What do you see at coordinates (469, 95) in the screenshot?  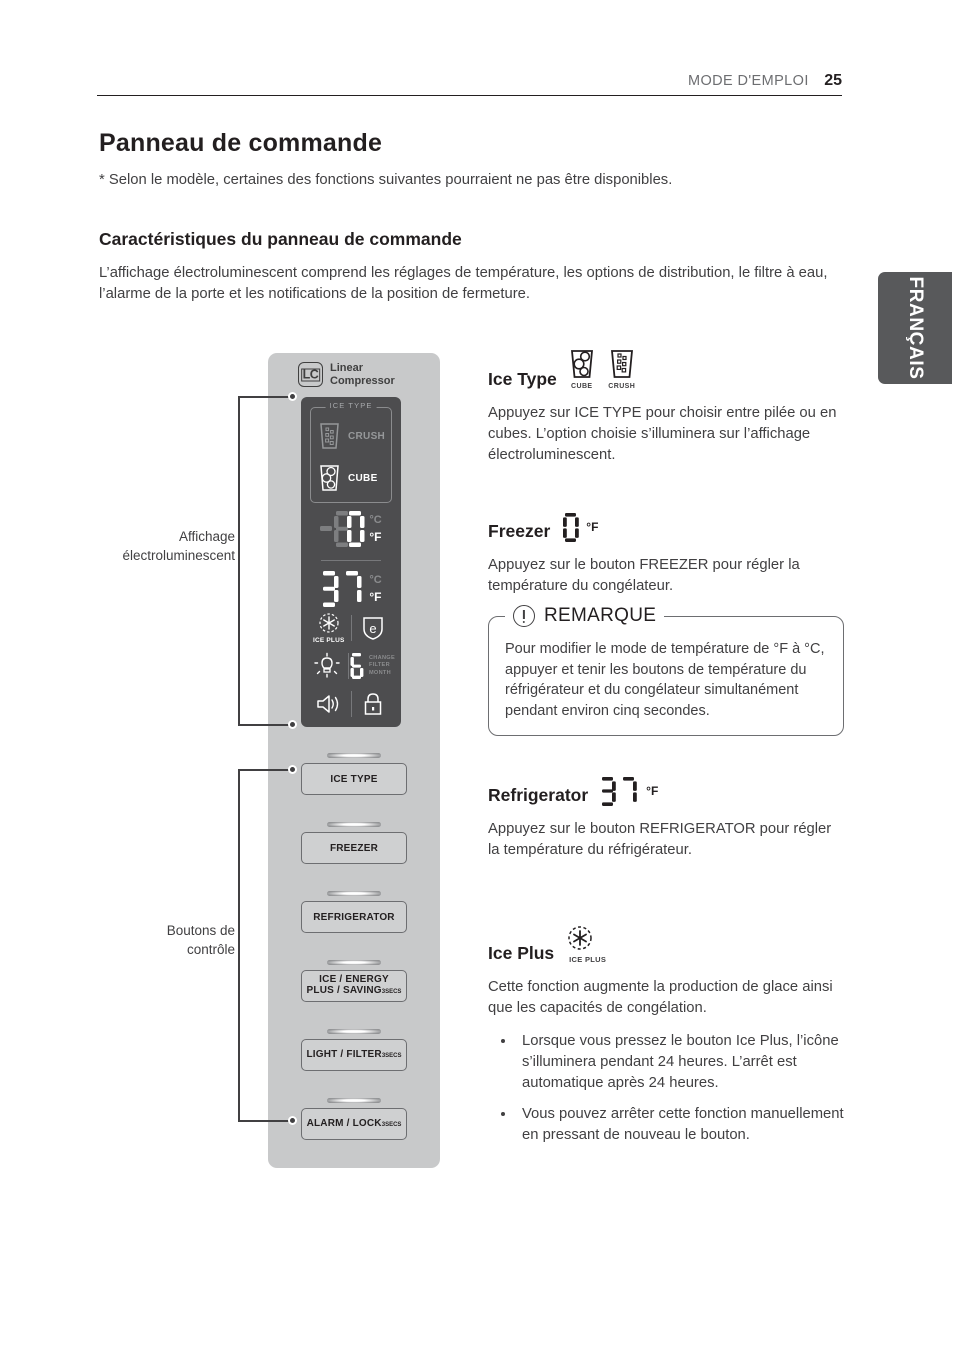 I see `header-divider` at bounding box center [469, 95].